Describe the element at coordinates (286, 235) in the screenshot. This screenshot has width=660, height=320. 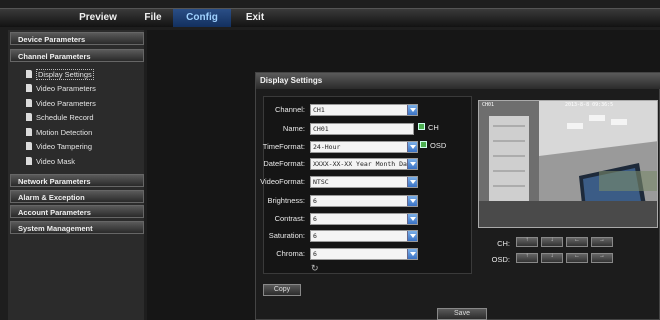
I see `saturation-label: Saturation:` at that location.